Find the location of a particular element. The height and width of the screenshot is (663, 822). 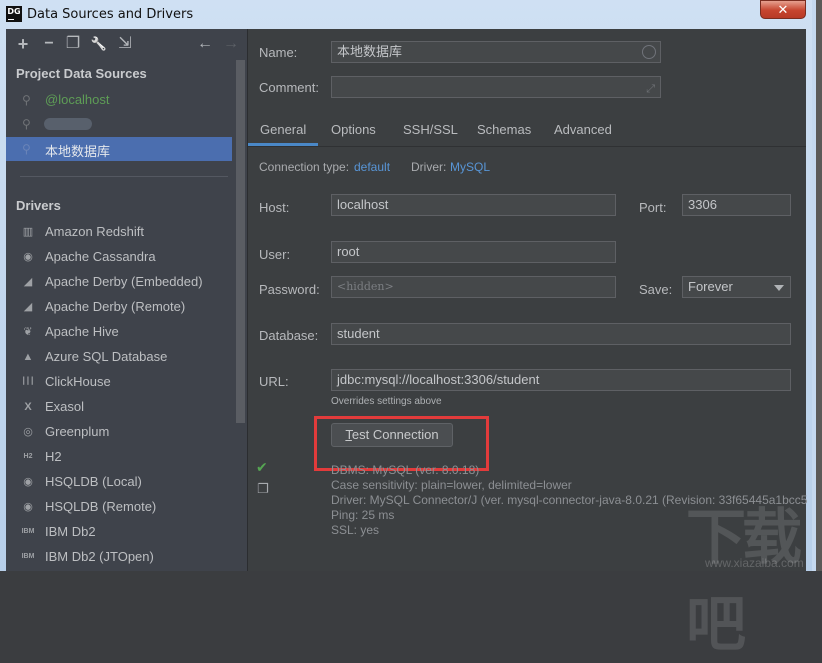

driver-item: ◉ HSQLDB (Local) is located at coordinates (119, 482).